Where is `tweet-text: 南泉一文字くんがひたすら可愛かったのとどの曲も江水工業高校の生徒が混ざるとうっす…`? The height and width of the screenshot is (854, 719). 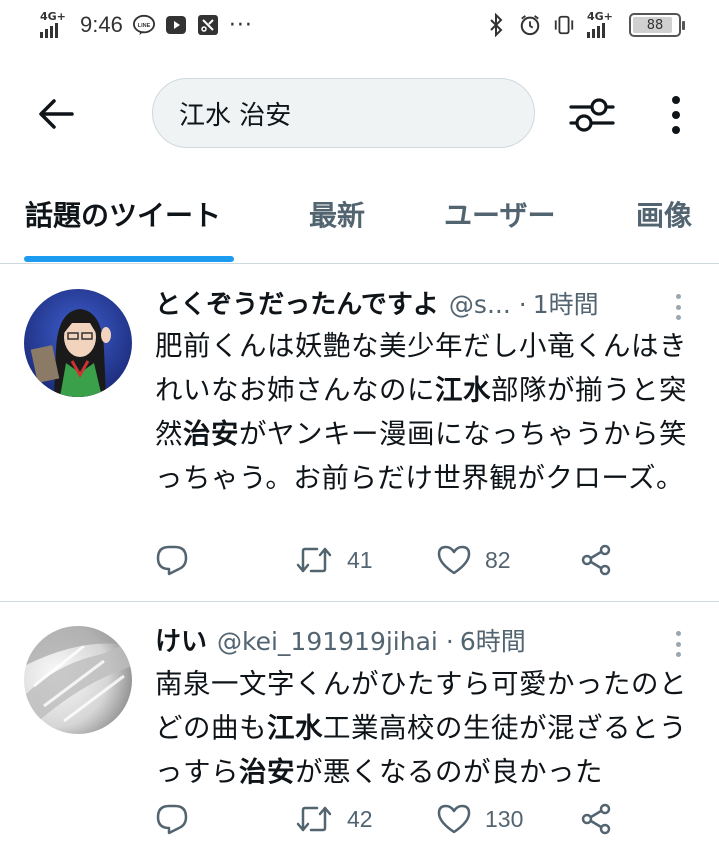 tweet-text: 南泉一文字くんがひたすら可愛かったのとどの曲も江水工業高校の生徒が混ざるとうっす… is located at coordinates (421, 728).